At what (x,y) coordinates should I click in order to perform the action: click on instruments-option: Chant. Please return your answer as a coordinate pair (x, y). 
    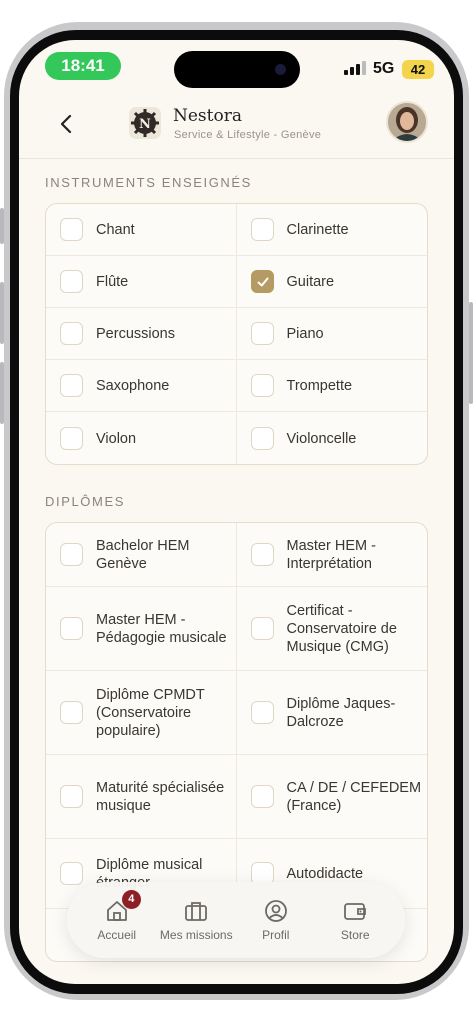
    Looking at the image, I should click on (141, 230).